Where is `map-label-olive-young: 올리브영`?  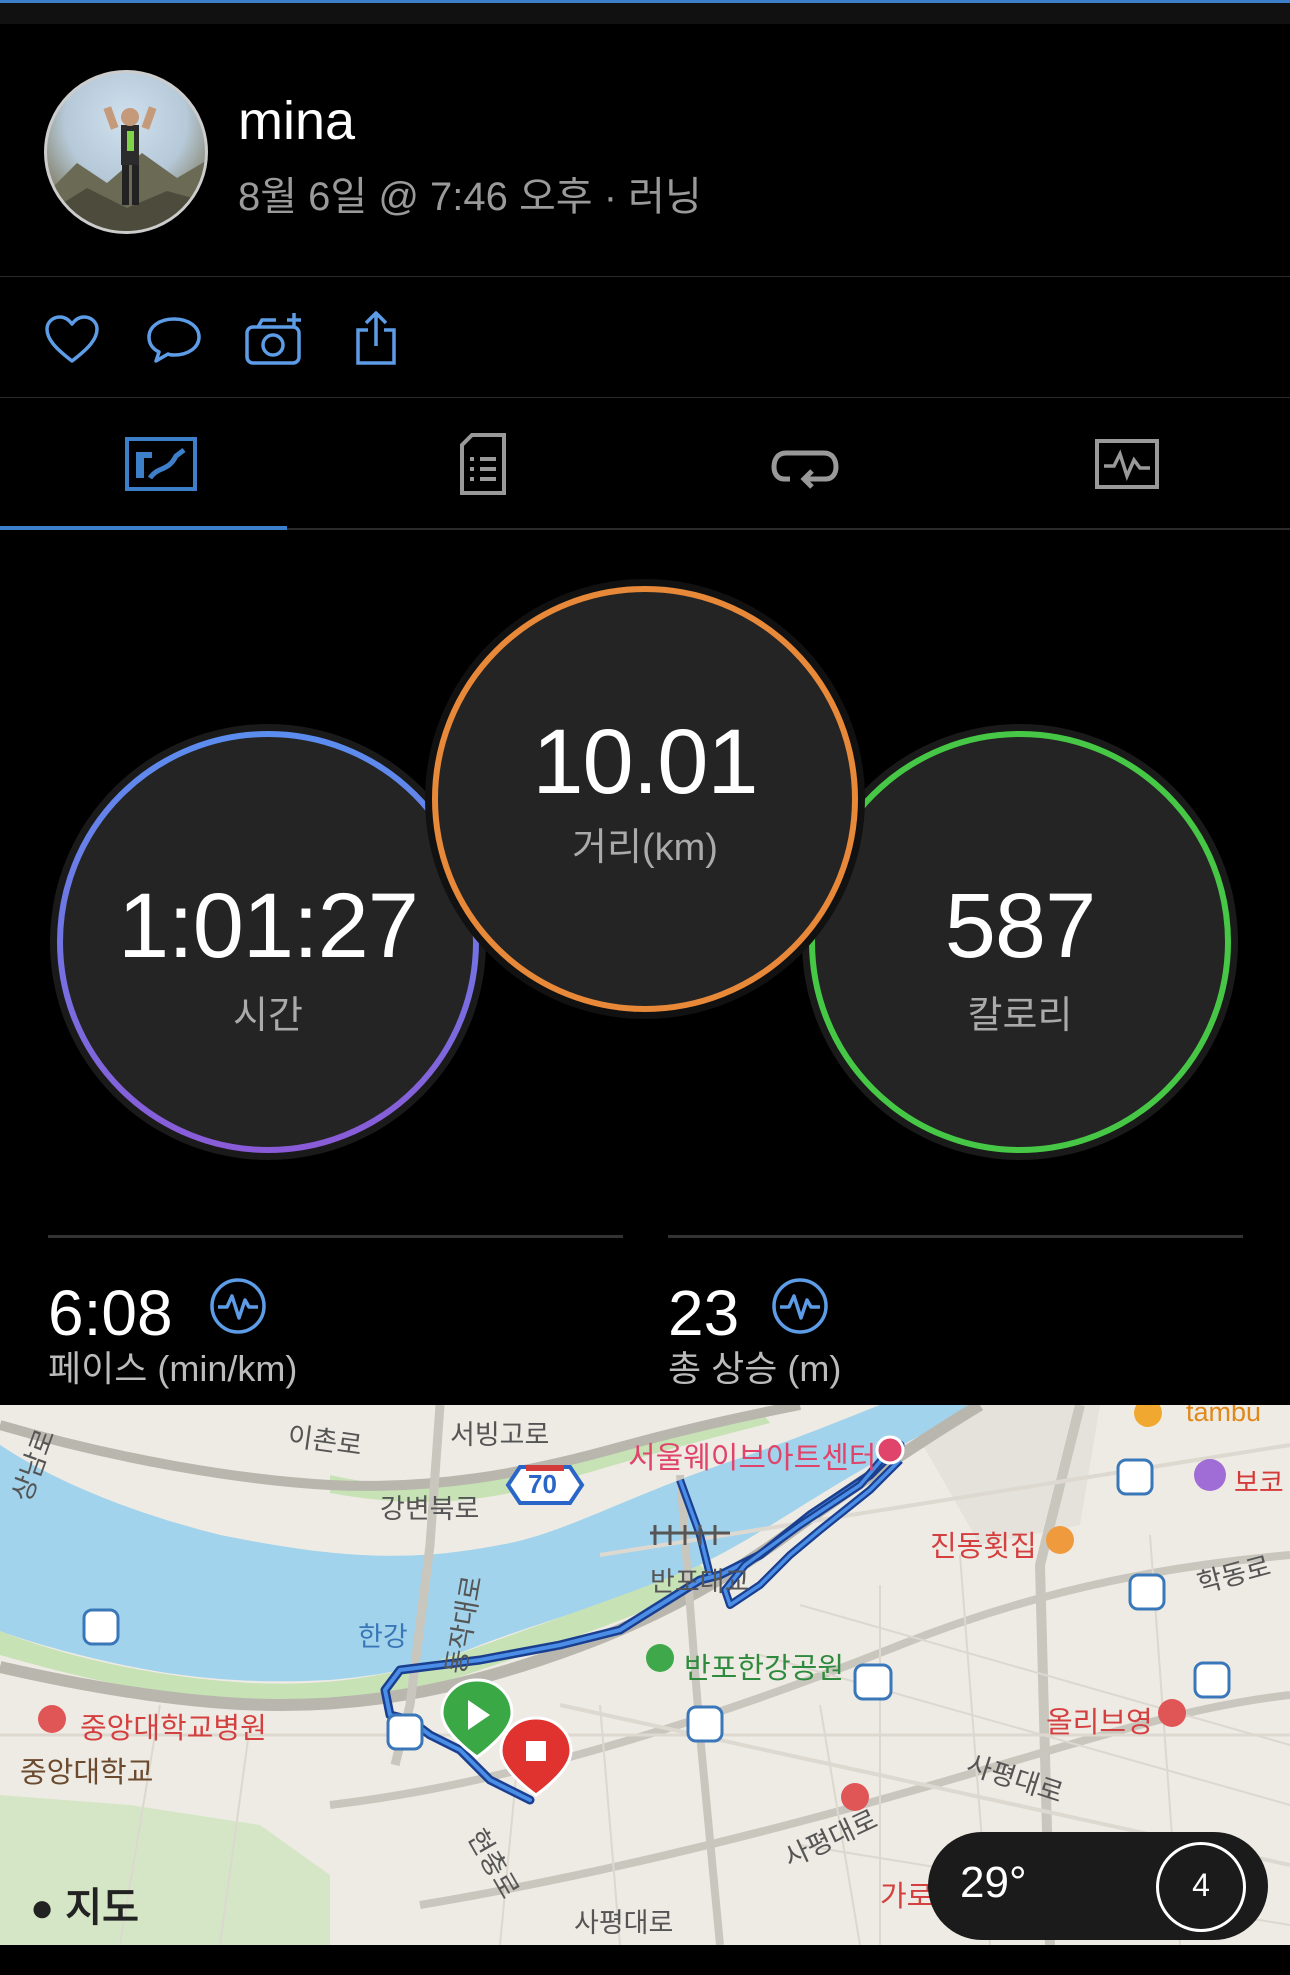 map-label-olive-young: 올리브영 is located at coordinates (1099, 1723).